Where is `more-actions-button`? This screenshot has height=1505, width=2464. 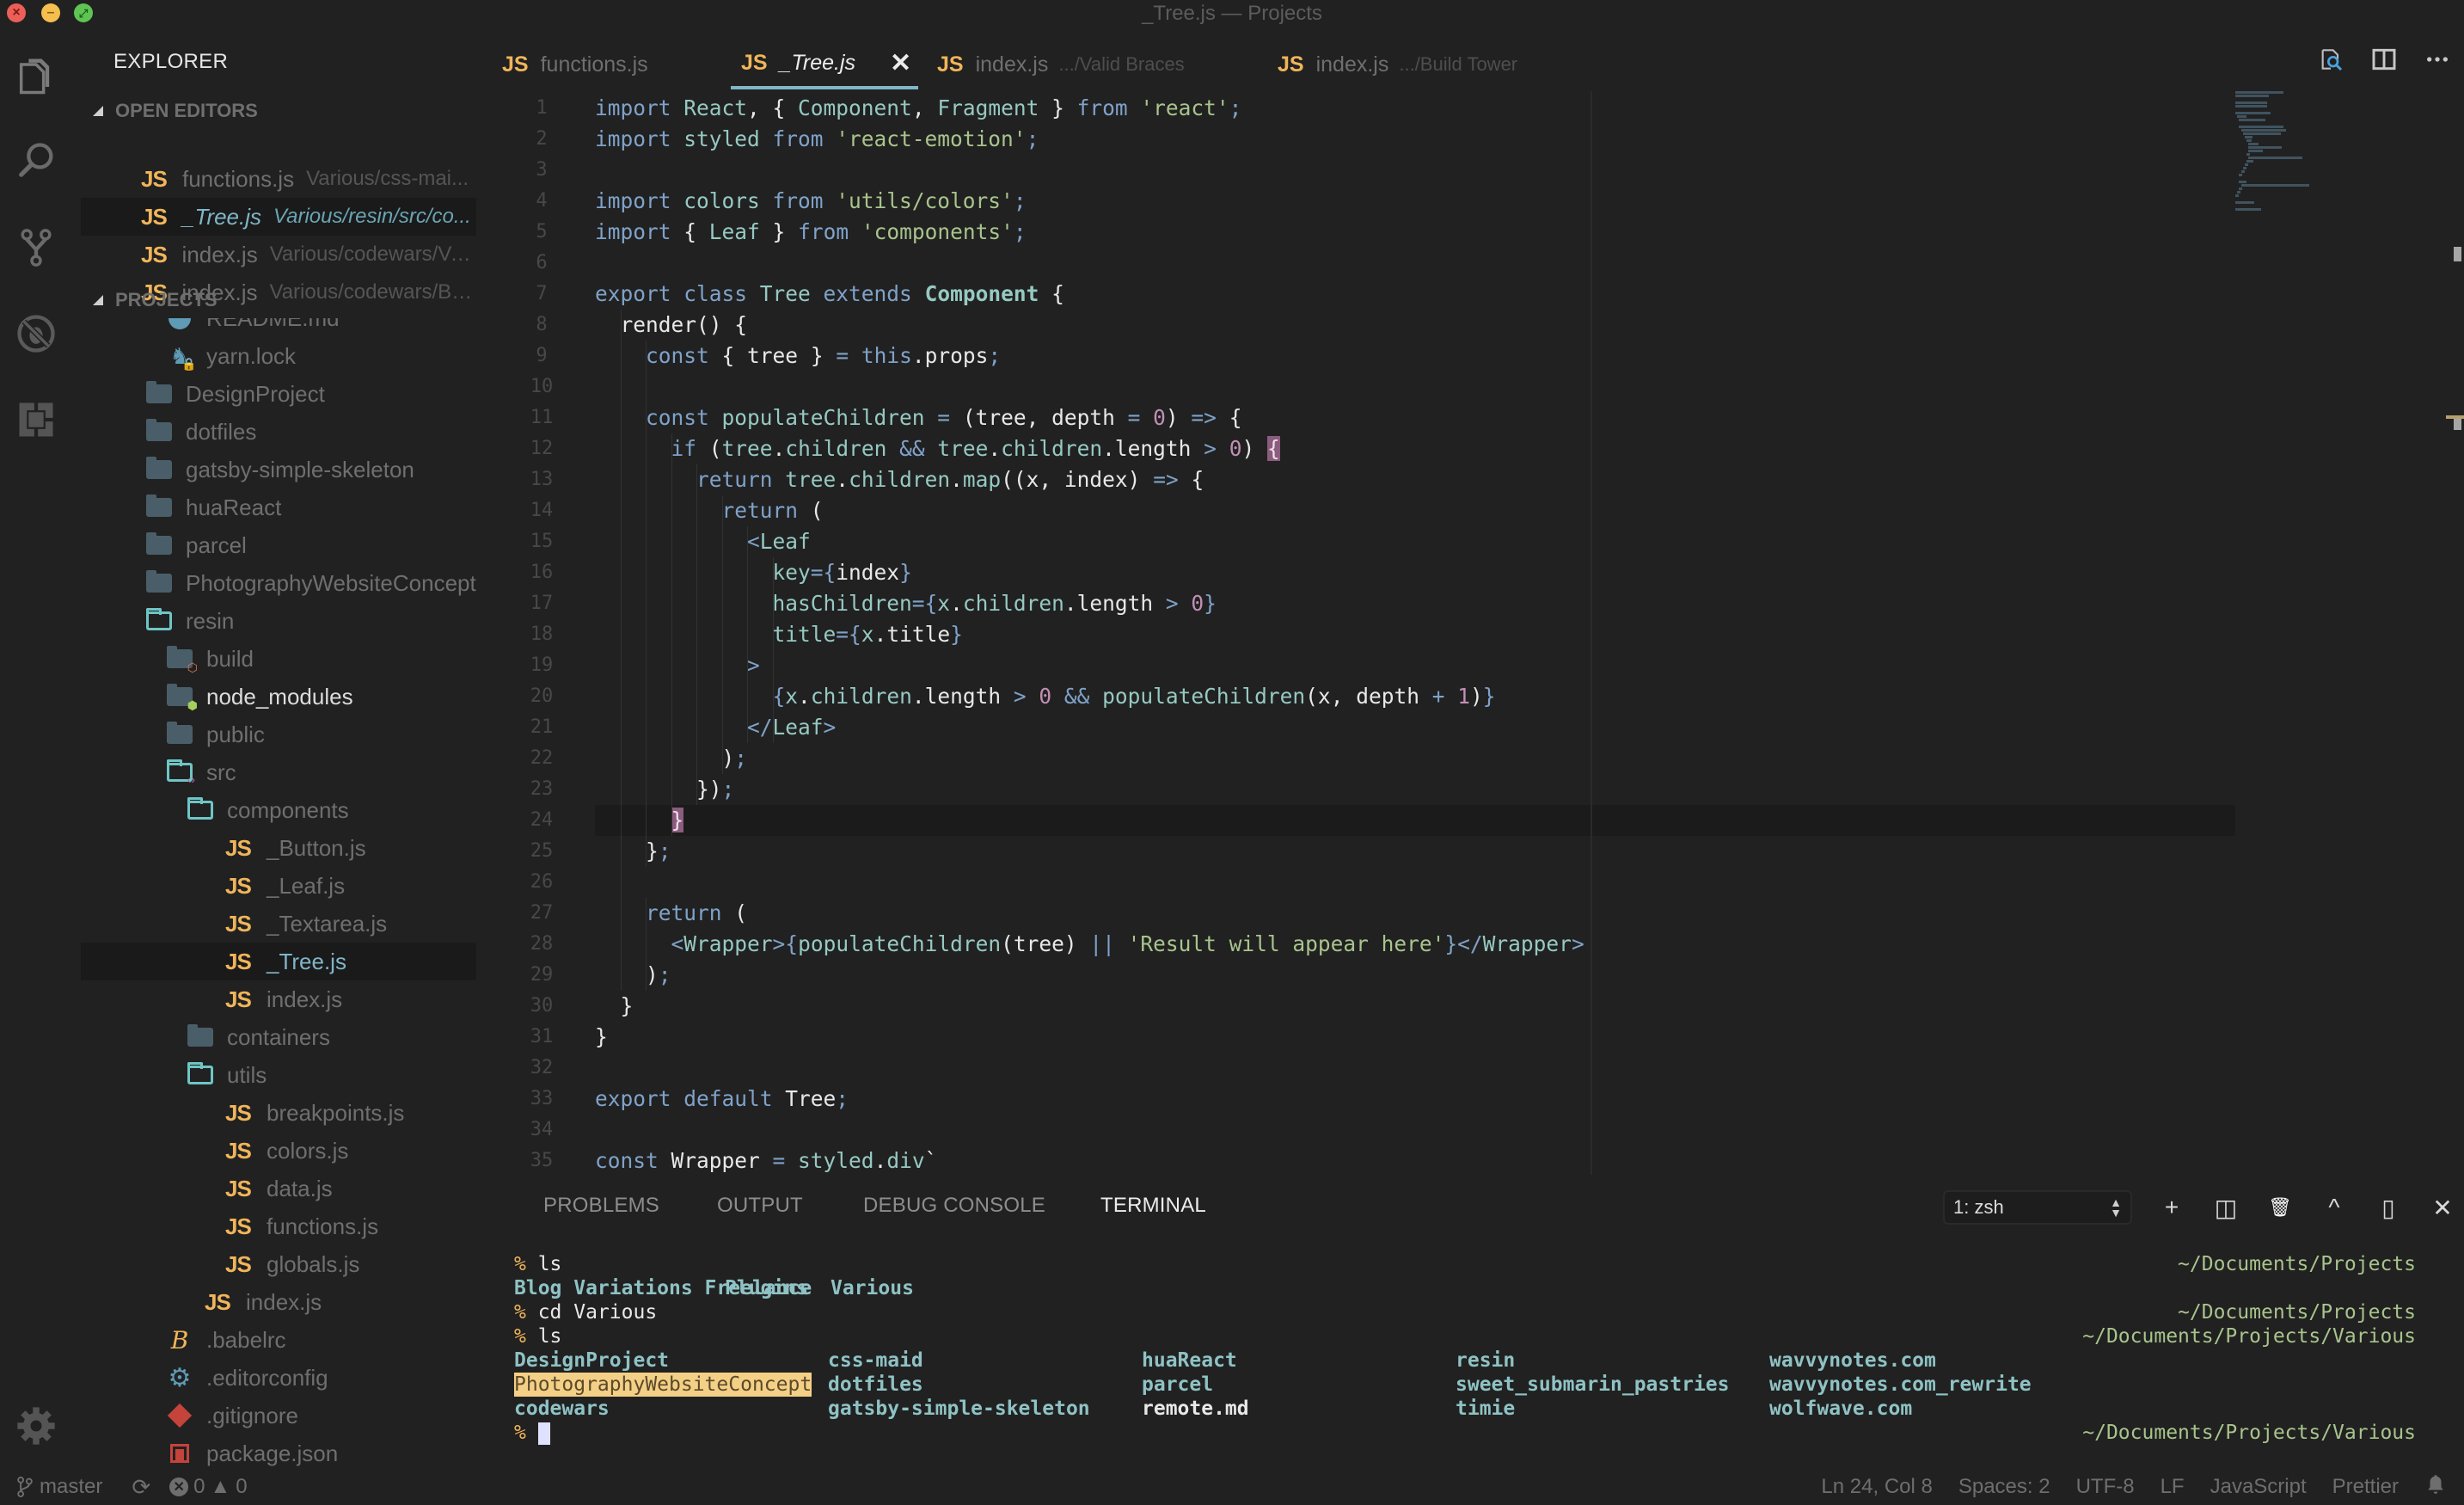
more-actions-button is located at coordinates (2437, 59).